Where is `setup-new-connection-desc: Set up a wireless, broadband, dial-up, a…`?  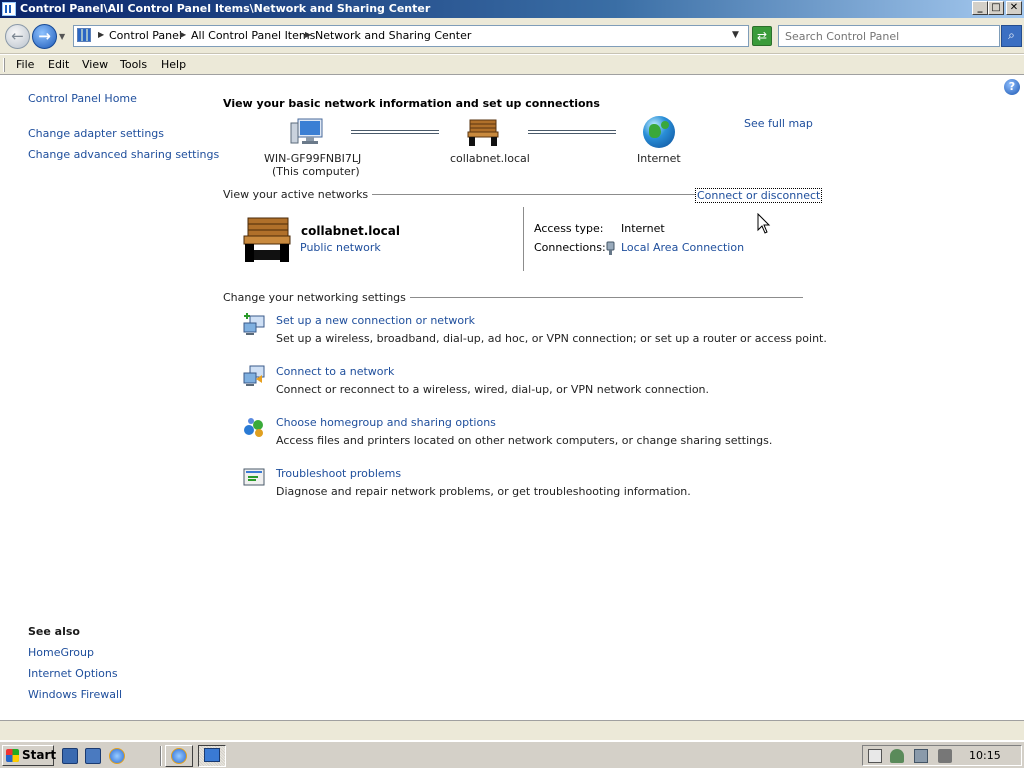
setup-new-connection-desc: Set up a wireless, broadband, dial-up, a… is located at coordinates (551, 338).